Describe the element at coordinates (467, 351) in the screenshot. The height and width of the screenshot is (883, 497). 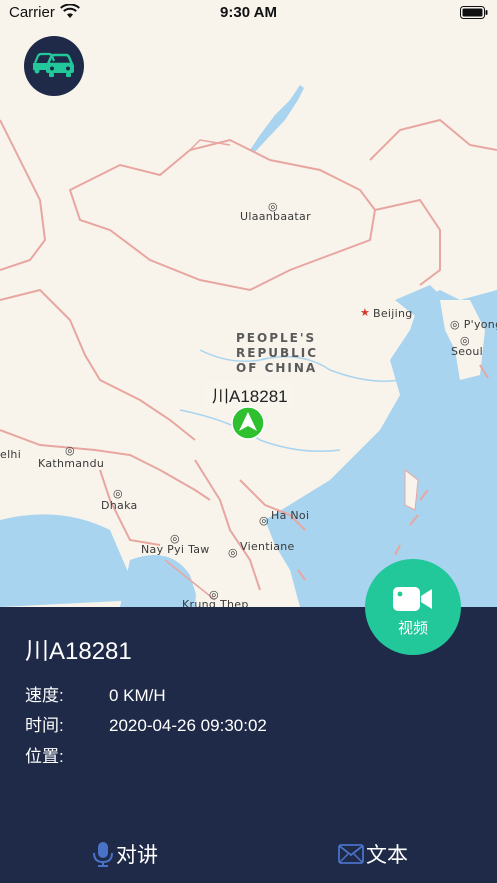
I see `city-label-seoul: Seoul` at that location.